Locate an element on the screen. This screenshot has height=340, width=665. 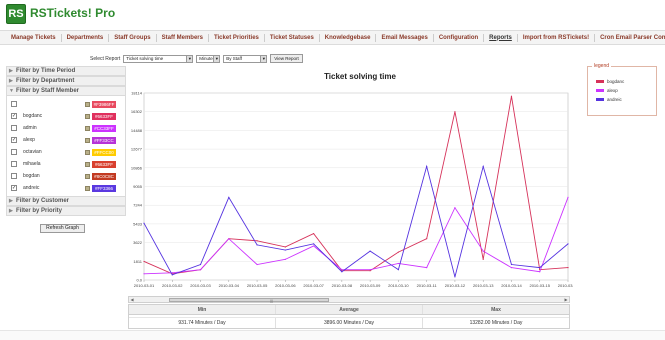
filter-customer-label: Filter by Customer is located at coordinates (43, 201).